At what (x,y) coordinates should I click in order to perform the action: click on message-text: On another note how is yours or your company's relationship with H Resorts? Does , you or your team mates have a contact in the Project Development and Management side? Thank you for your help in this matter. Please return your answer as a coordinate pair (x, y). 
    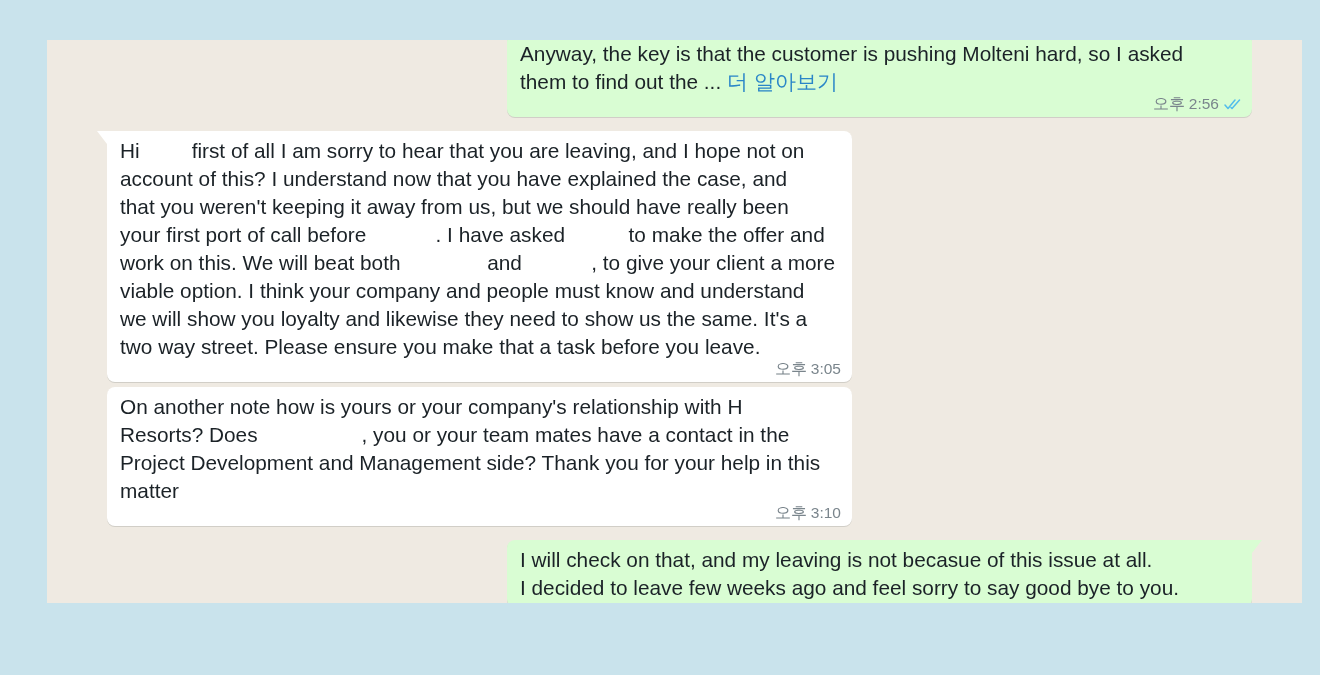
    Looking at the image, I should click on (470, 449).